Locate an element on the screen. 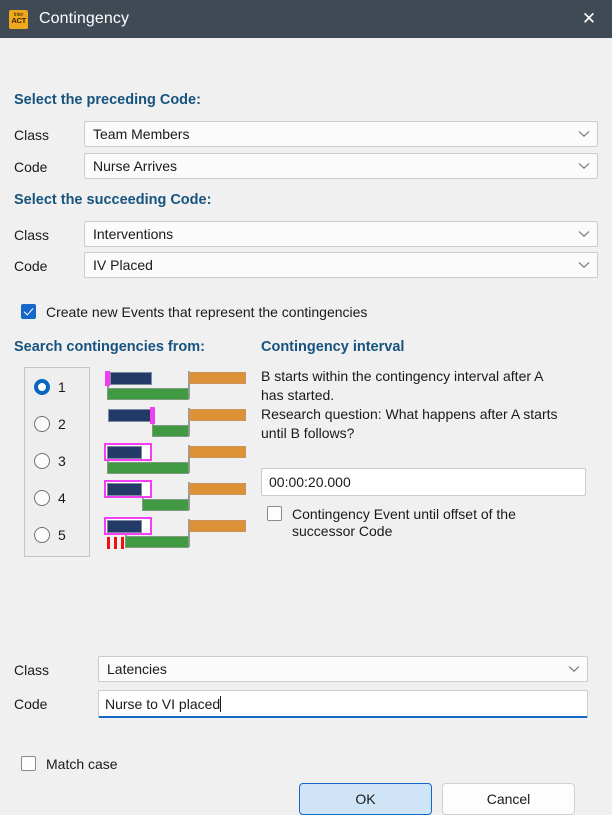  until-offset-label-line2: successor Code is located at coordinates (342, 531).